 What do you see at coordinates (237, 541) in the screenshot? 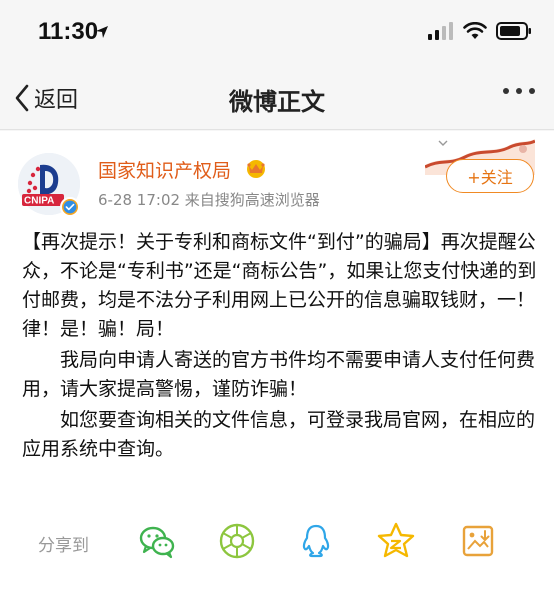
I see `moments-icon` at bounding box center [237, 541].